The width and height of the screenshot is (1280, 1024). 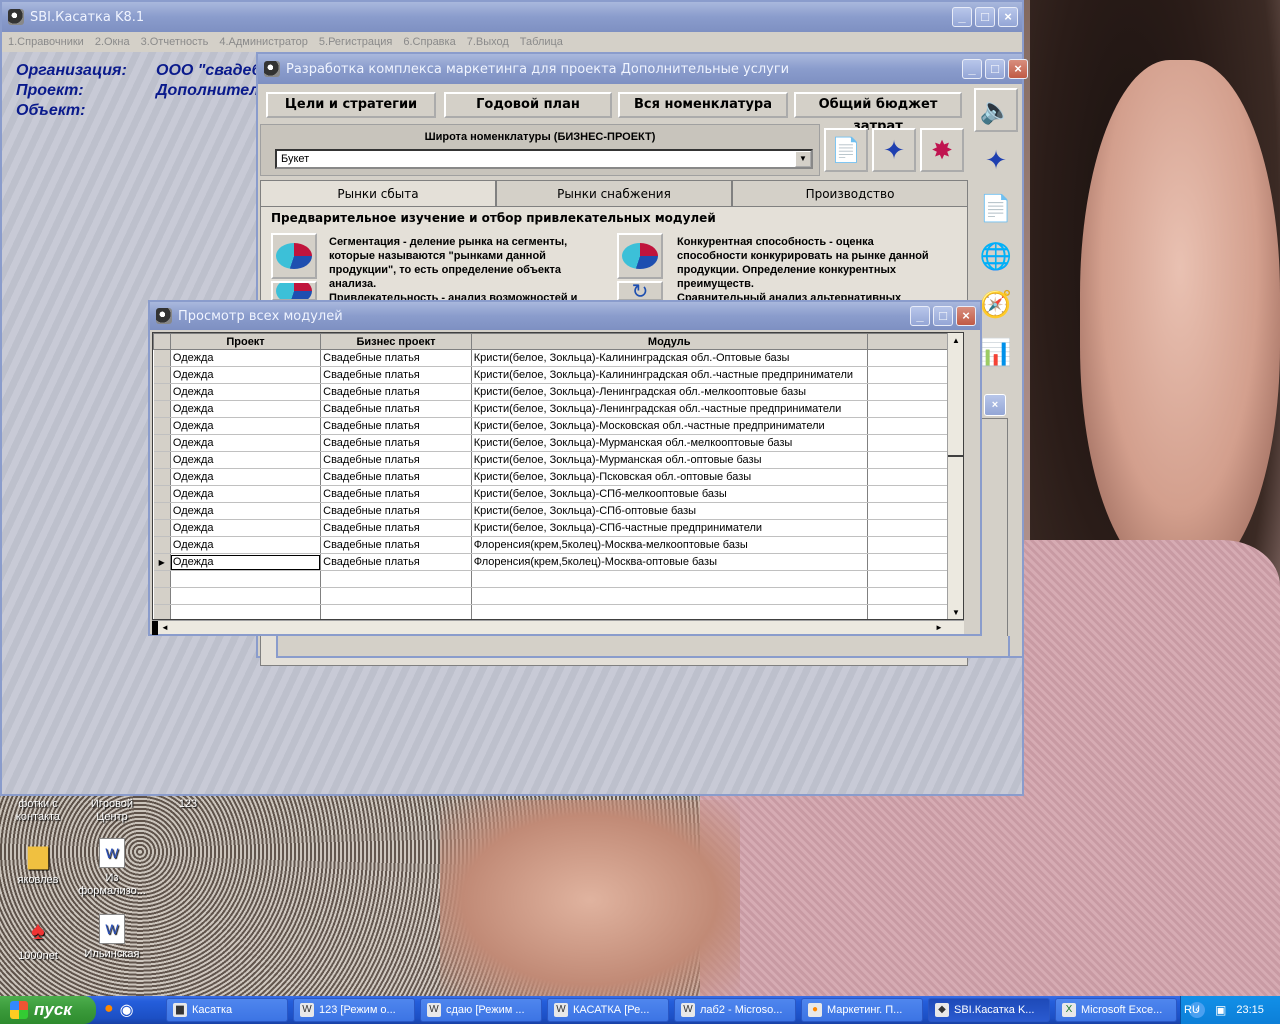 What do you see at coordinates (396, 341) in the screenshot?
I see `column-header-business-project: Бизнес проект` at bounding box center [396, 341].